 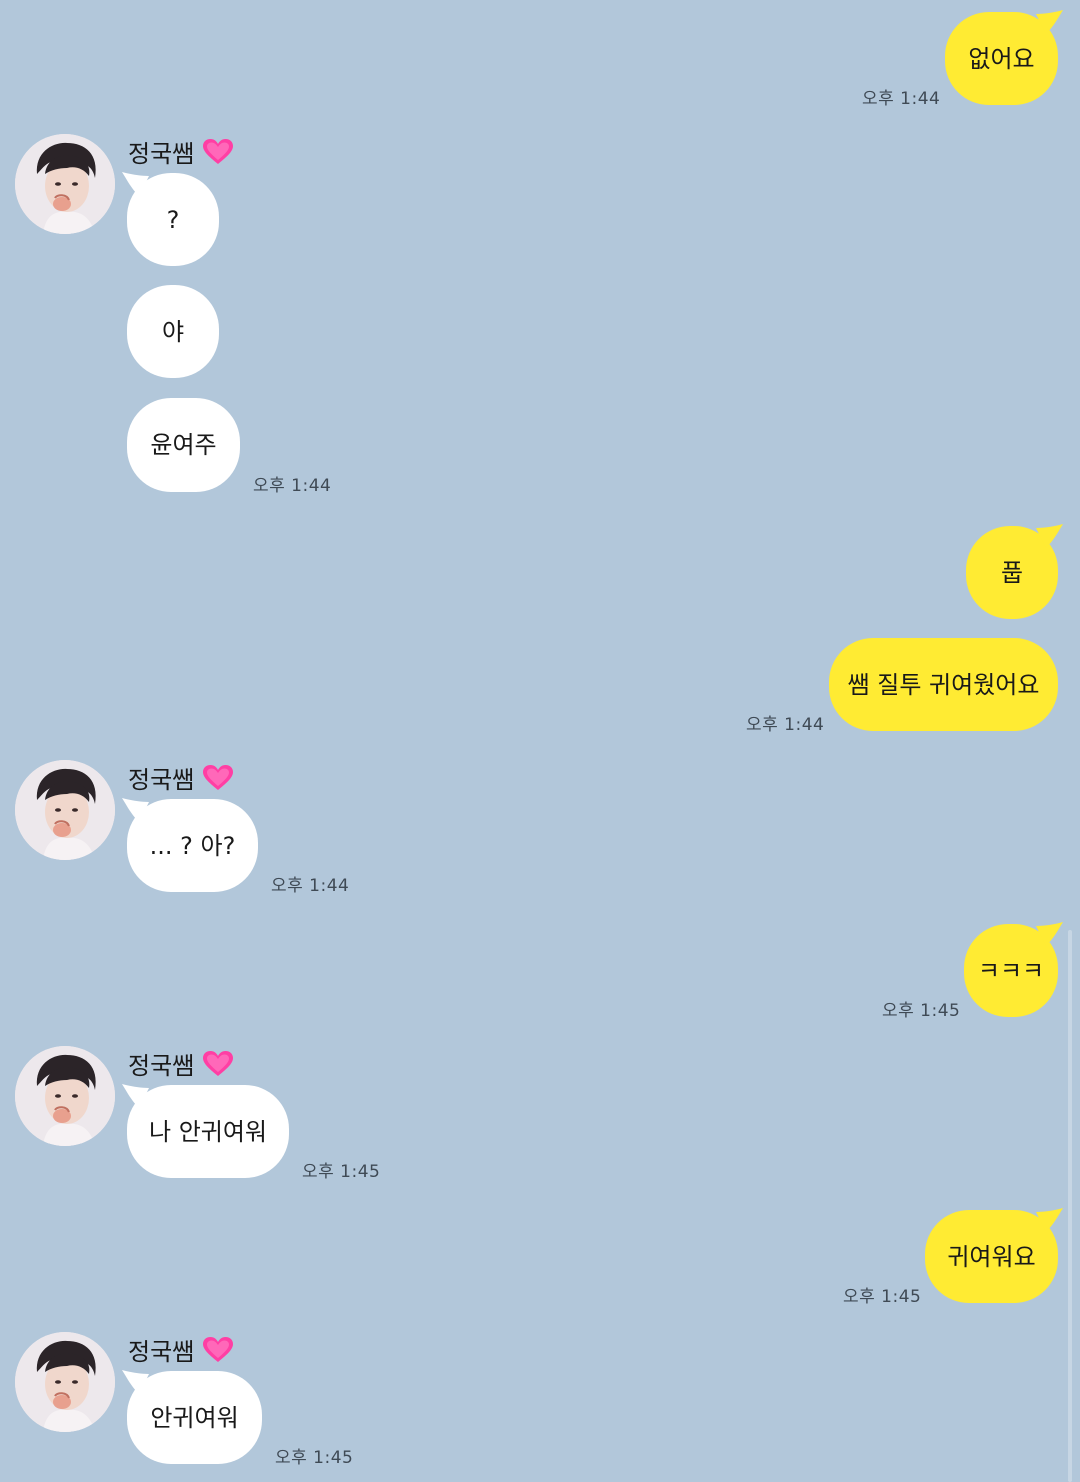 I want to click on their-message-bubble: ... ? 아?, so click(x=192, y=845).